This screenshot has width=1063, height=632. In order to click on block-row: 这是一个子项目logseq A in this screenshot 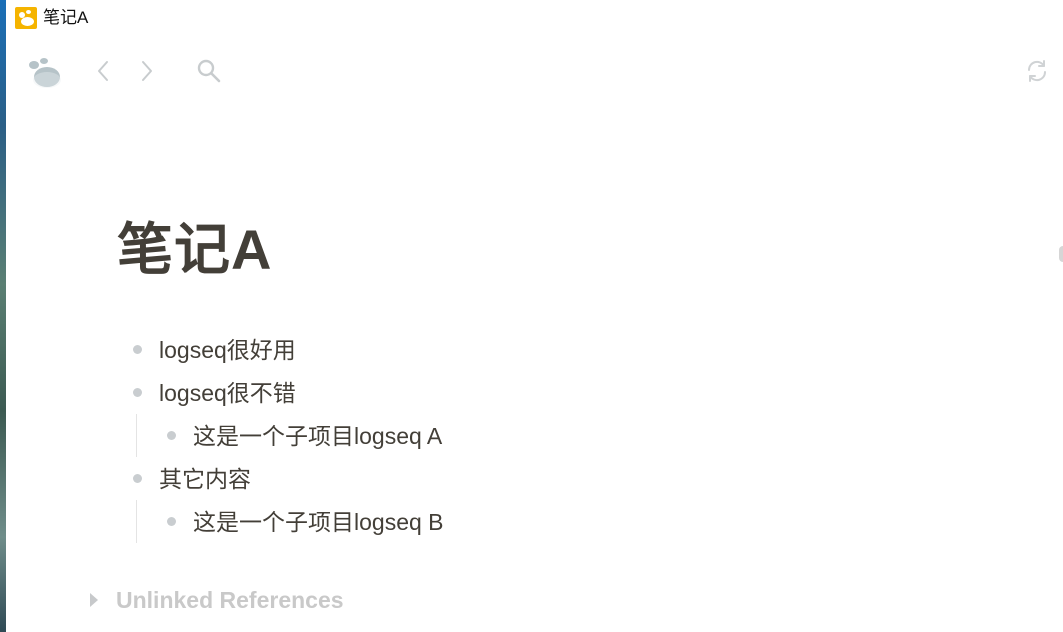, I will do `click(550, 435)`.